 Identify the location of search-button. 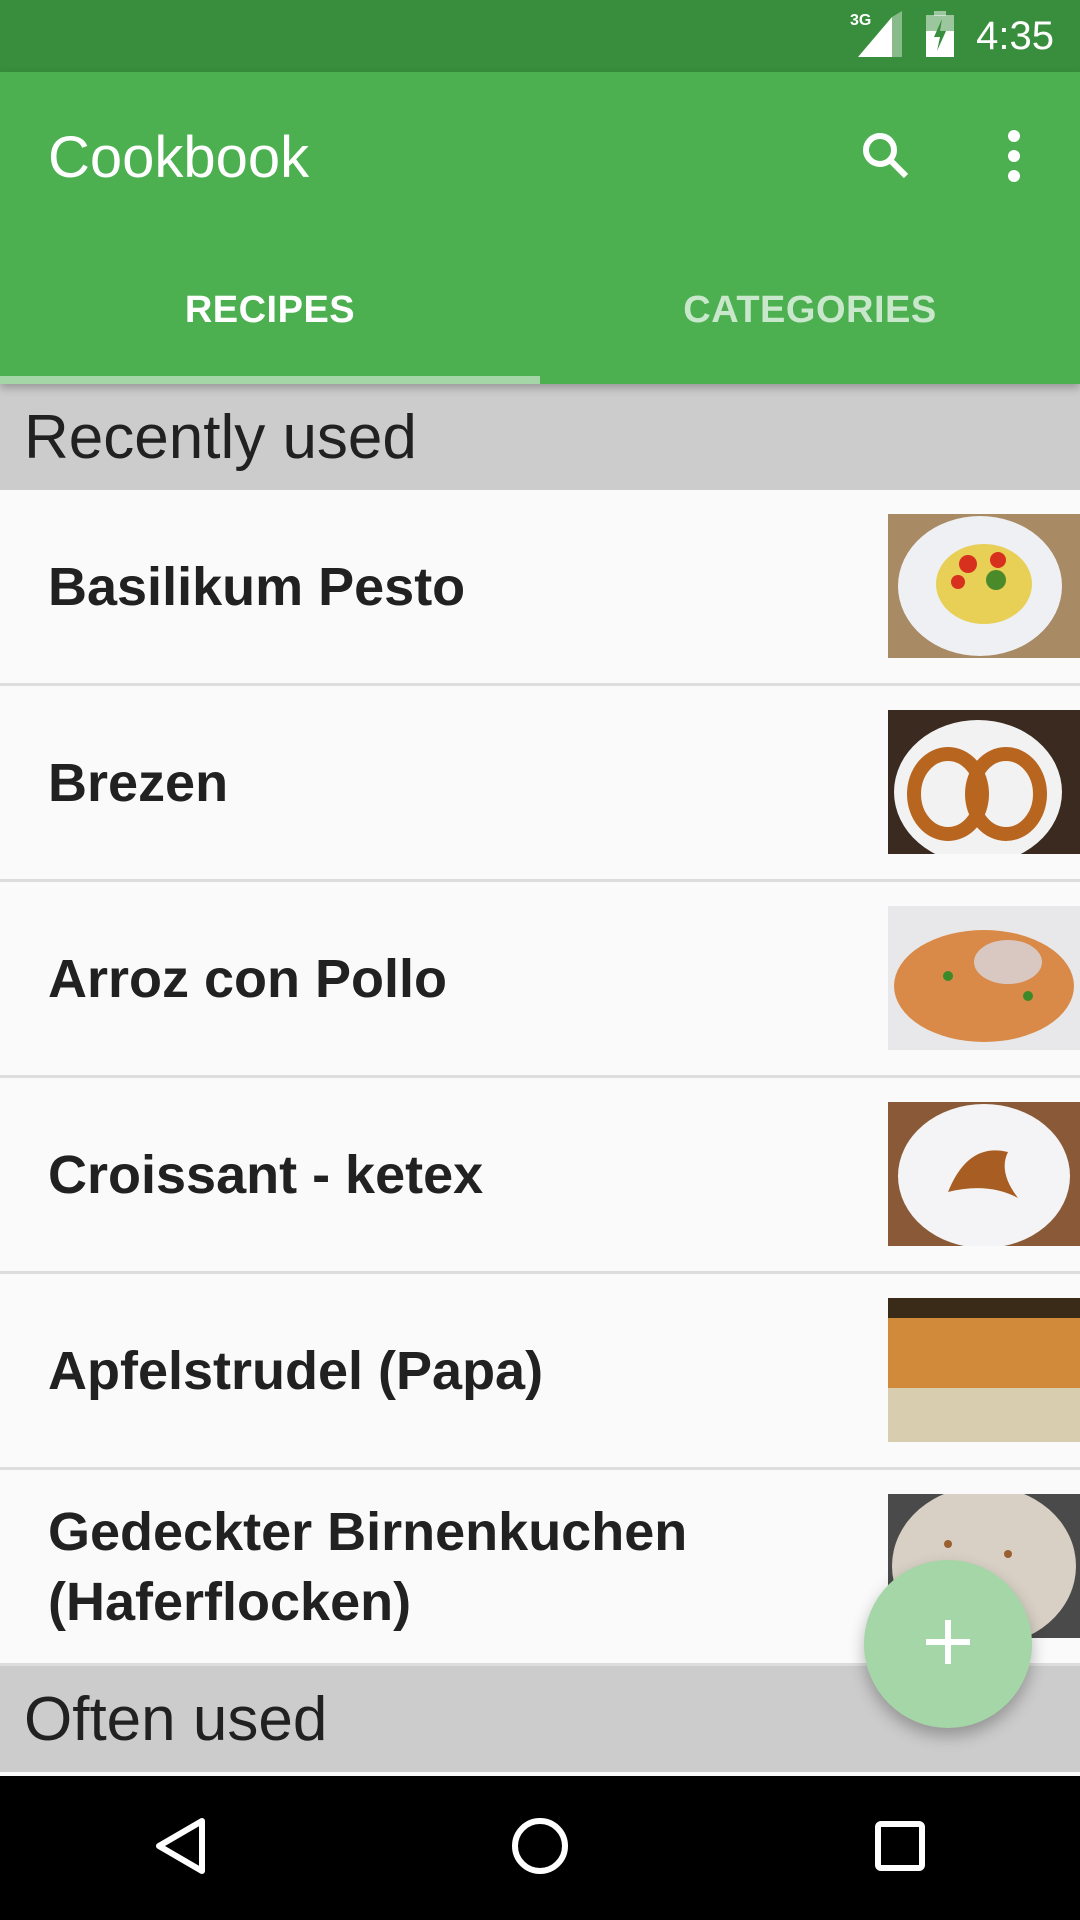
(886, 158).